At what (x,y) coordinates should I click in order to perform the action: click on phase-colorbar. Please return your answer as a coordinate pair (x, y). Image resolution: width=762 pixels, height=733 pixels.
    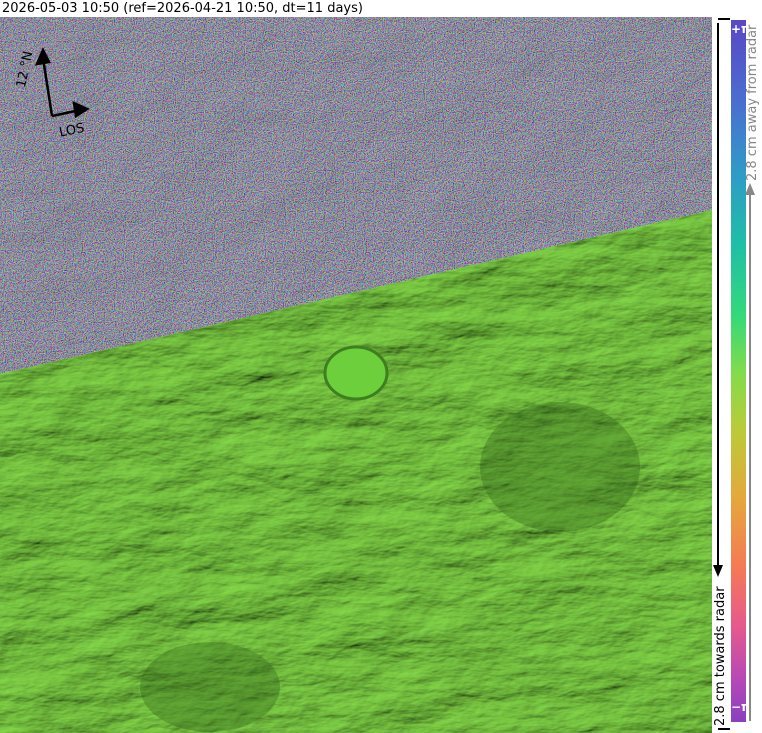
    Looking at the image, I should click on (738, 371).